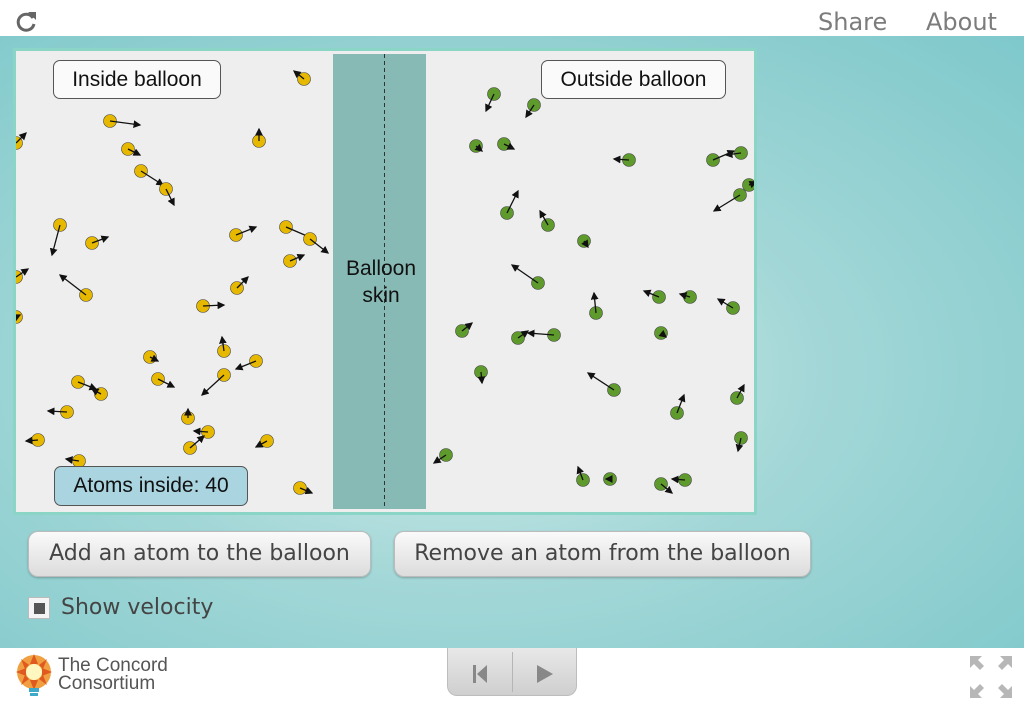  I want to click on play-icon, so click(545, 674).